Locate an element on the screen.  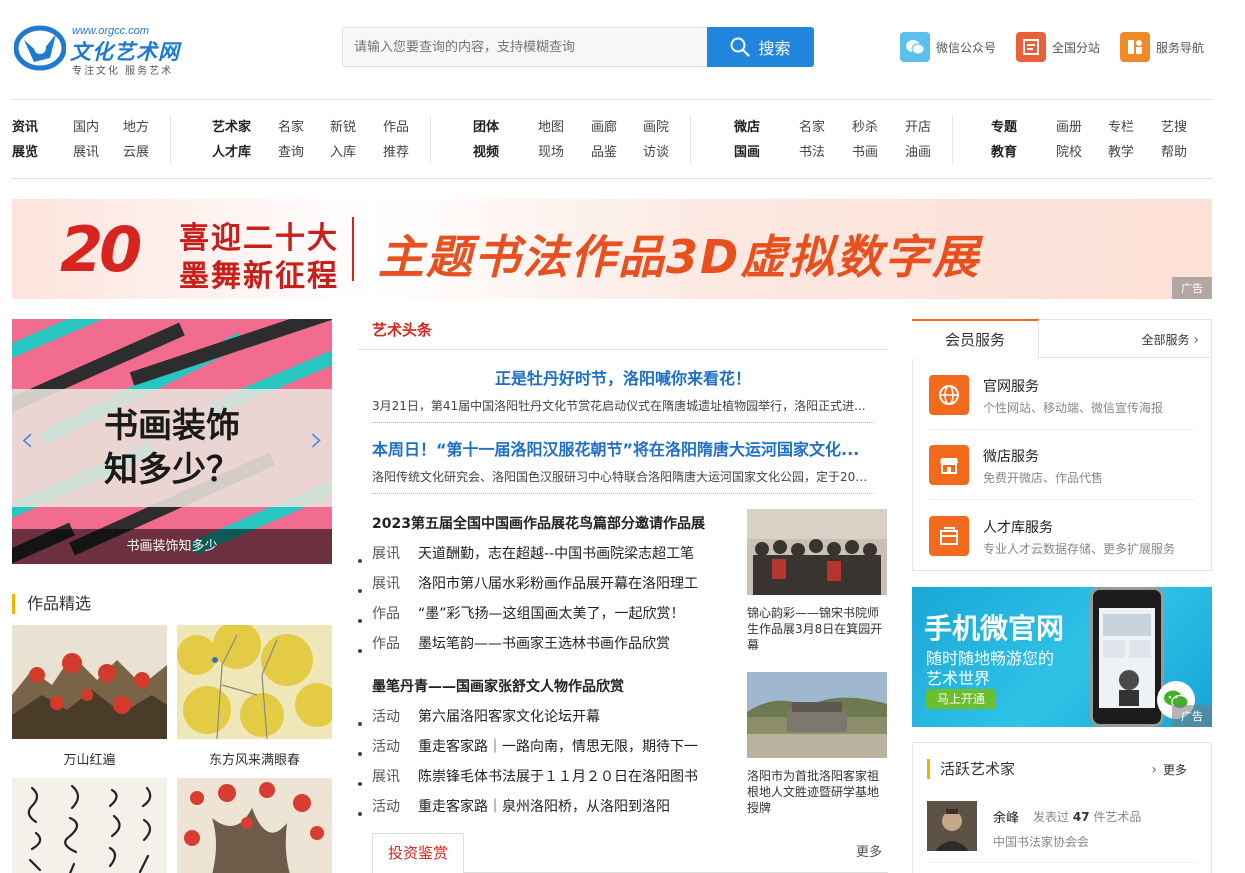
nav-item: 品鉴 is located at coordinates (617, 150).